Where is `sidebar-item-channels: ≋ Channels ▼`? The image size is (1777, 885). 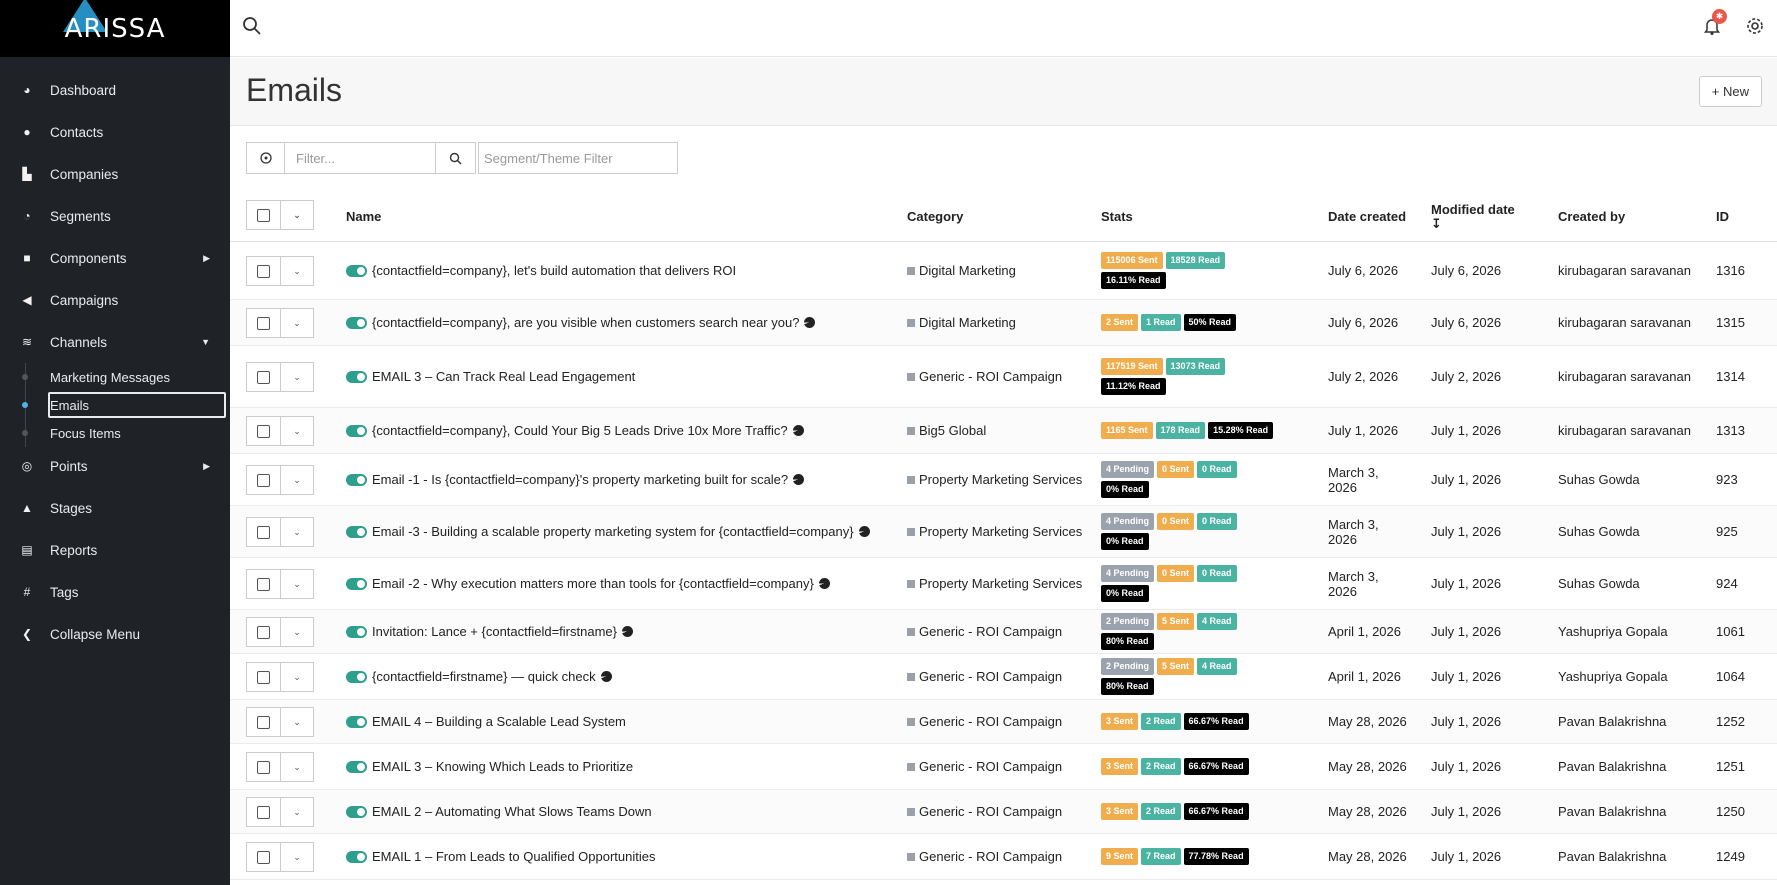
sidebar-item-channels: ≋ Channels ▼ is located at coordinates (115, 342).